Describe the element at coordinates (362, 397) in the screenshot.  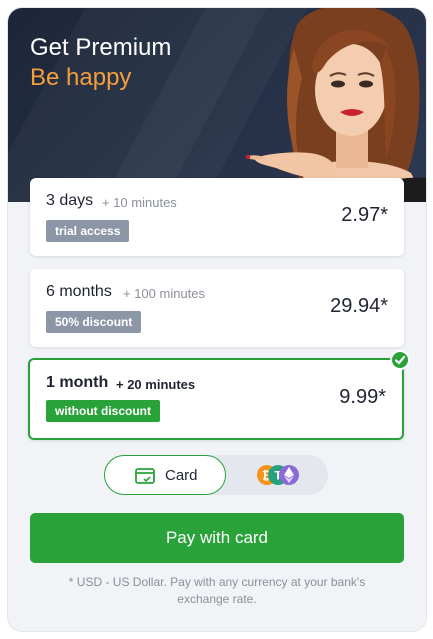
I see `plan-price: 9.99*` at that location.